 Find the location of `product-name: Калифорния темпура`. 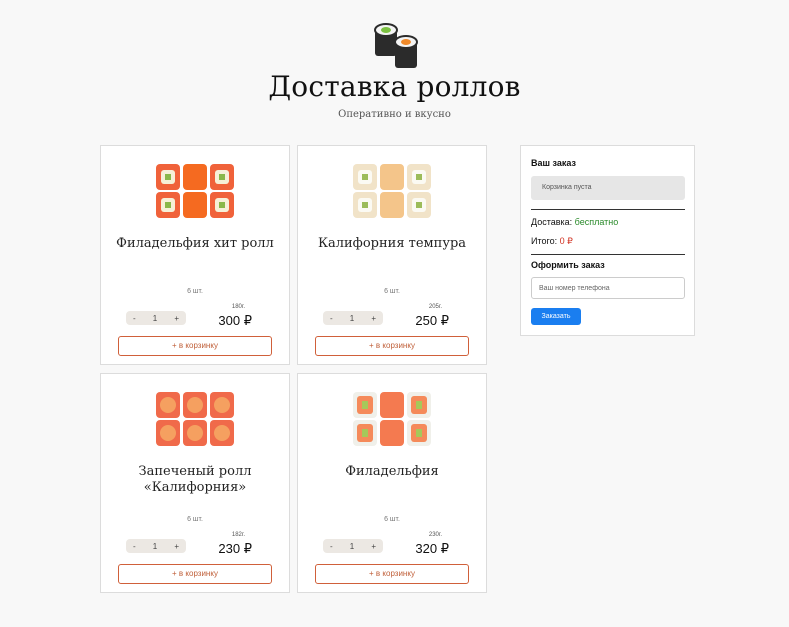

product-name: Калифорния темпура is located at coordinates (392, 243).